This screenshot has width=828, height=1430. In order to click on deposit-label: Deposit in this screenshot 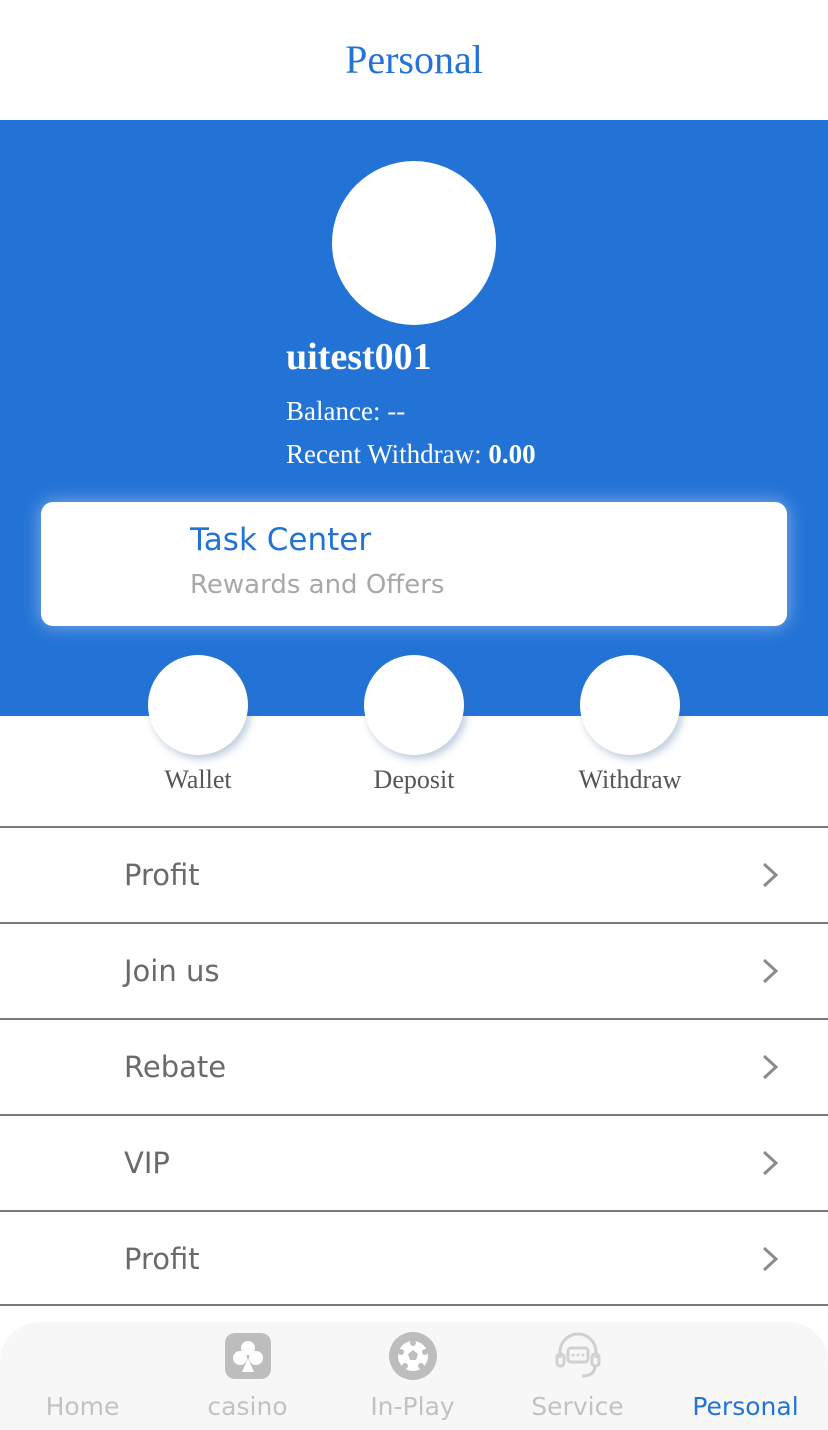, I will do `click(414, 779)`.